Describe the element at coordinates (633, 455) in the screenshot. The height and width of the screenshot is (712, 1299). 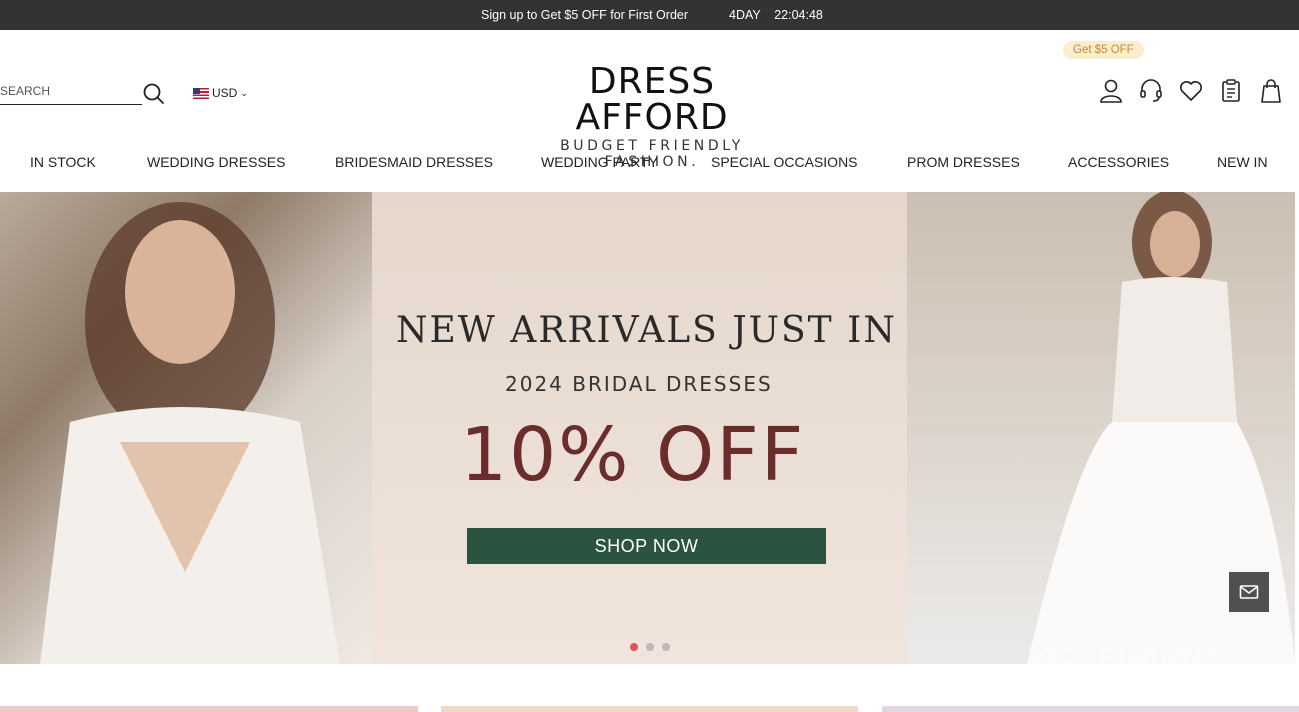
I see `hero-discount: 10% OFF` at that location.